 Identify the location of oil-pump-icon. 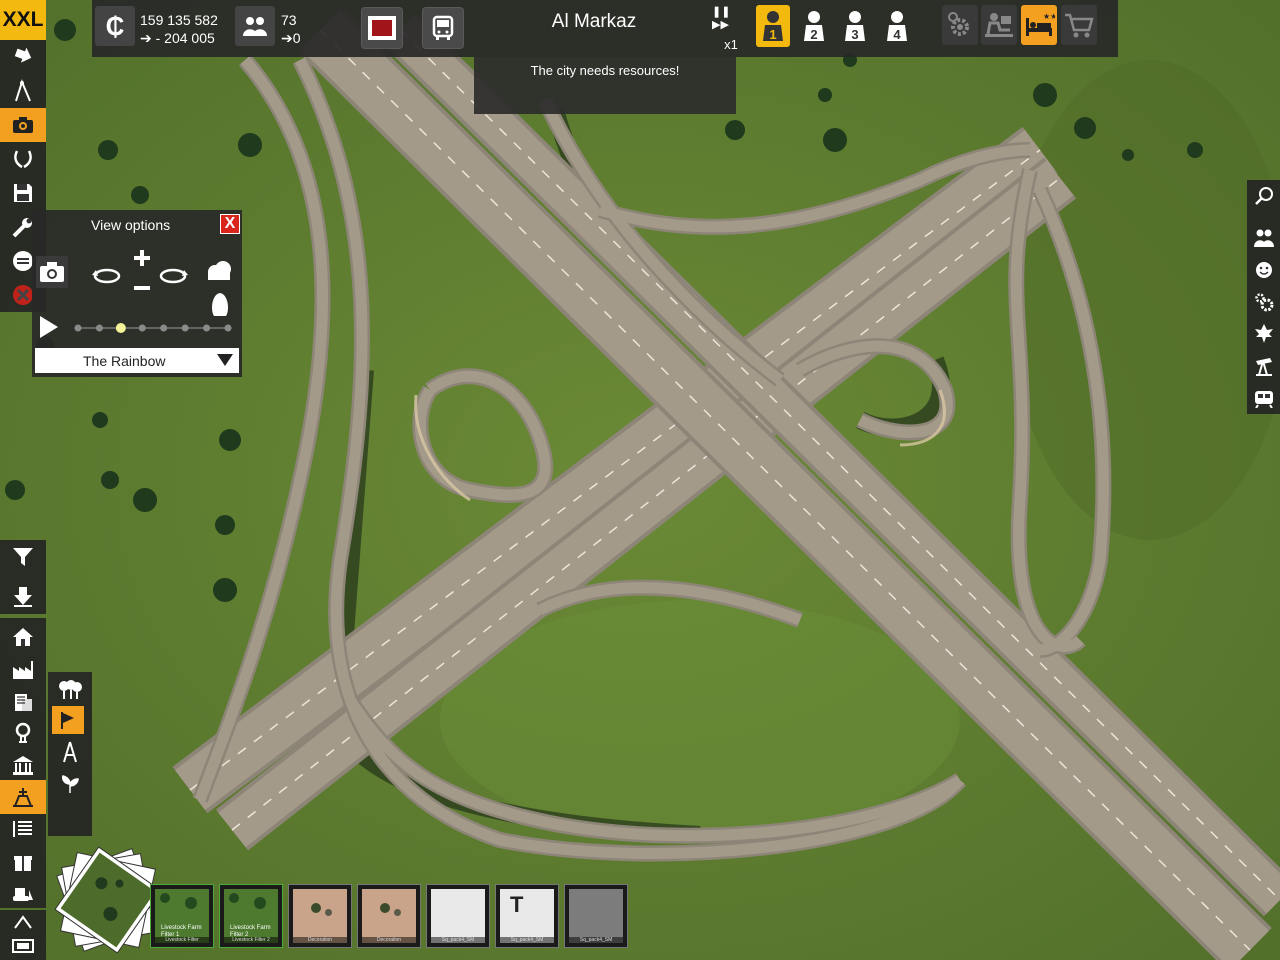
(1263, 367).